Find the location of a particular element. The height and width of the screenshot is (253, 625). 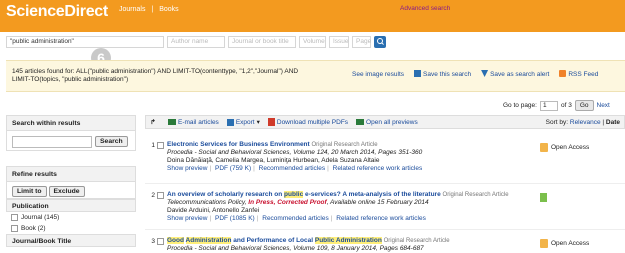

journal-input: Journal or book title is located at coordinates (262, 42).